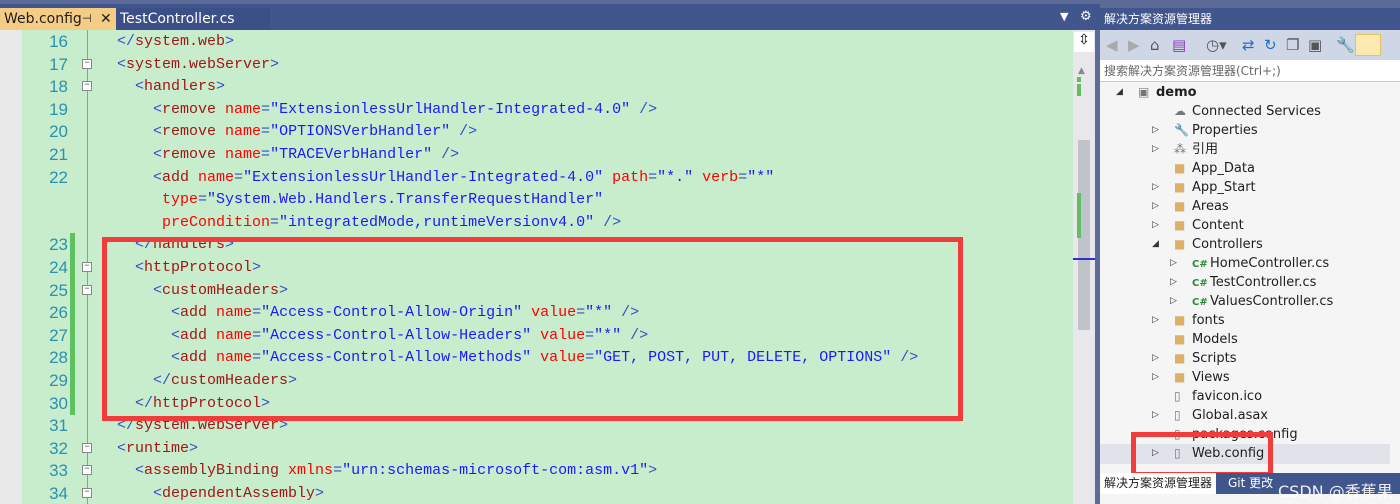 The height and width of the screenshot is (504, 1400). What do you see at coordinates (194, 448) in the screenshot?
I see `xml-punctuation: >` at bounding box center [194, 448].